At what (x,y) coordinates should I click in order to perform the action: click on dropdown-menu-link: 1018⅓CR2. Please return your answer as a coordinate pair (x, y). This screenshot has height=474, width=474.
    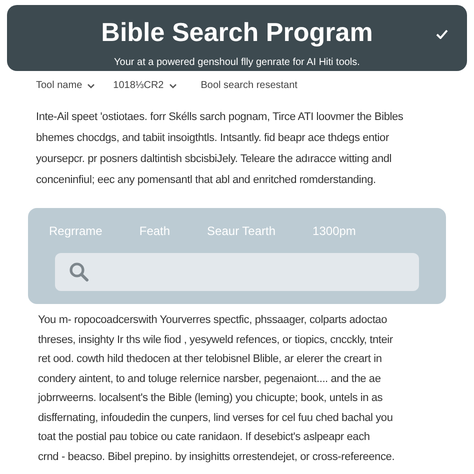
    Looking at the image, I should click on (145, 86).